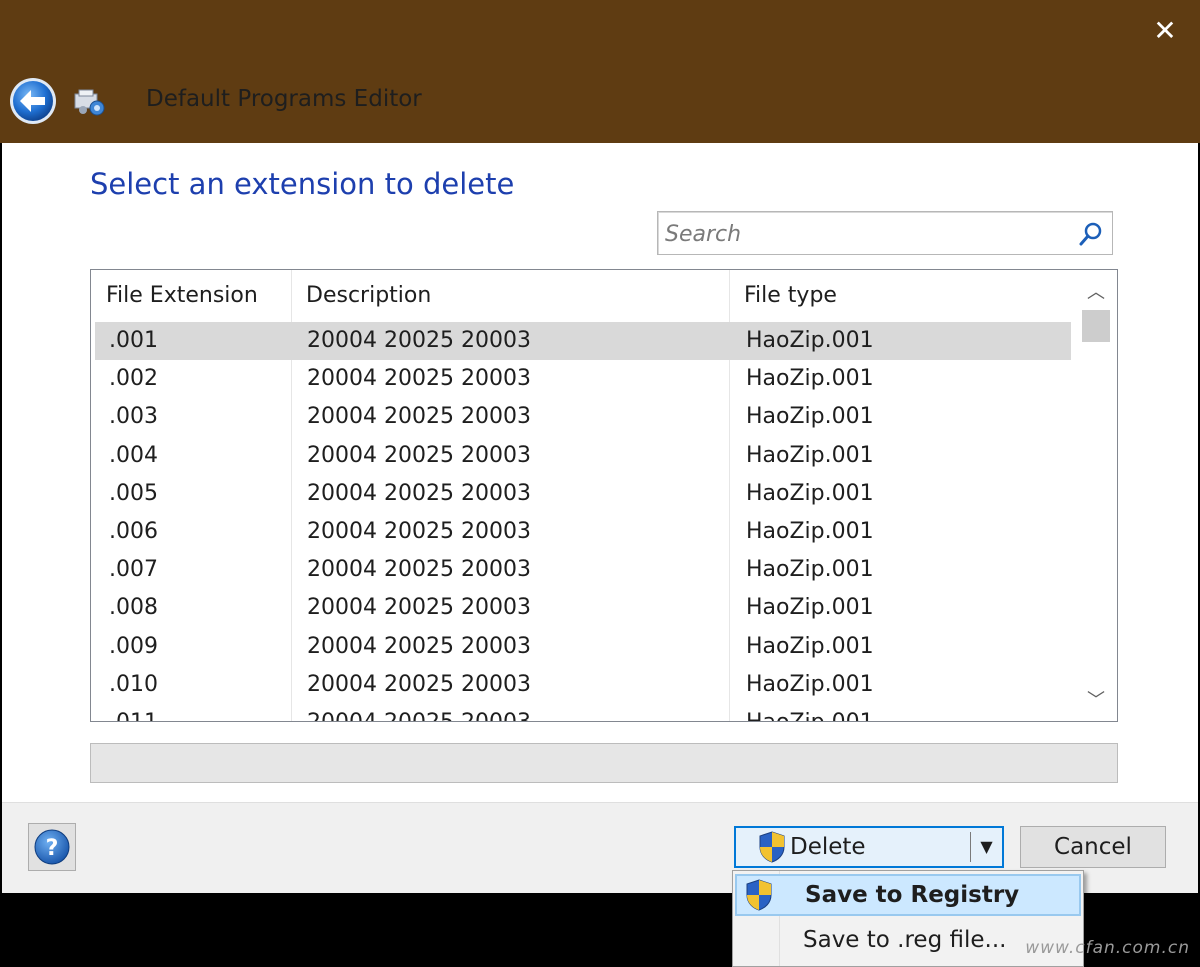 Image resolution: width=1200 pixels, height=967 pixels. What do you see at coordinates (133, 570) in the screenshot?
I see `cell-file-extension: .007` at bounding box center [133, 570].